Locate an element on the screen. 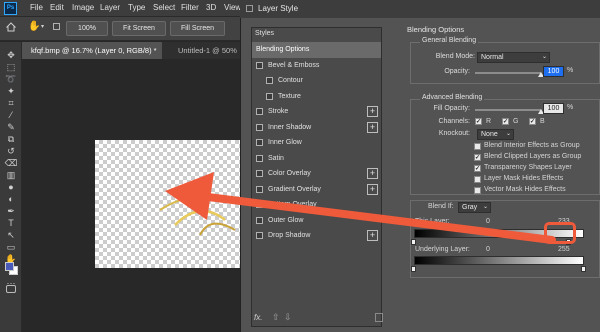 This screenshot has width=600, height=332. menu-item-3d: 3D is located at coordinates (211, 7).